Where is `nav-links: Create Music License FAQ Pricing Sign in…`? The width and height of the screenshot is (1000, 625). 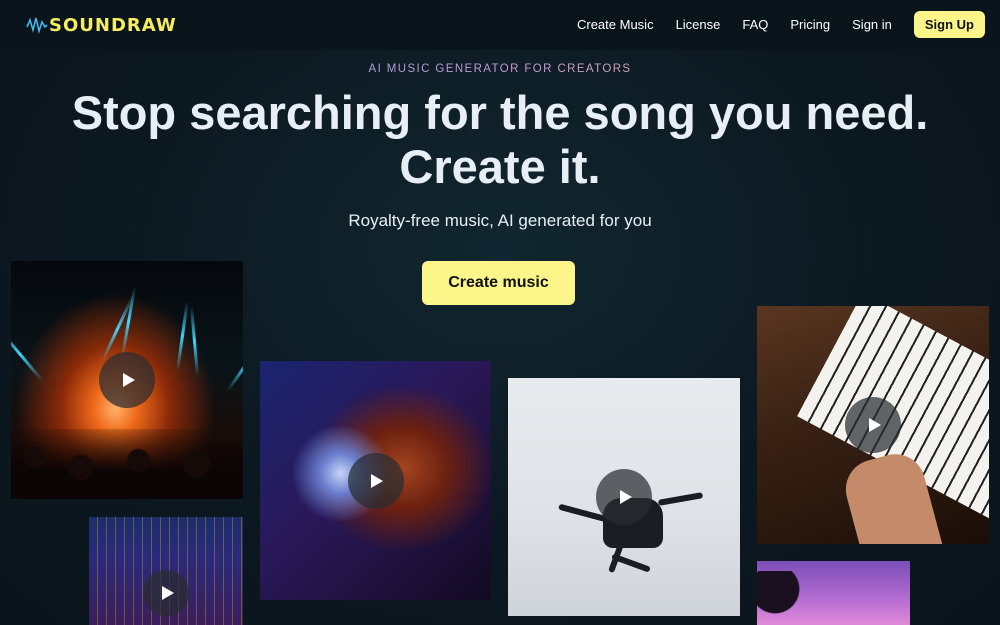 nav-links: Create Music License FAQ Pricing Sign in… is located at coordinates (781, 24).